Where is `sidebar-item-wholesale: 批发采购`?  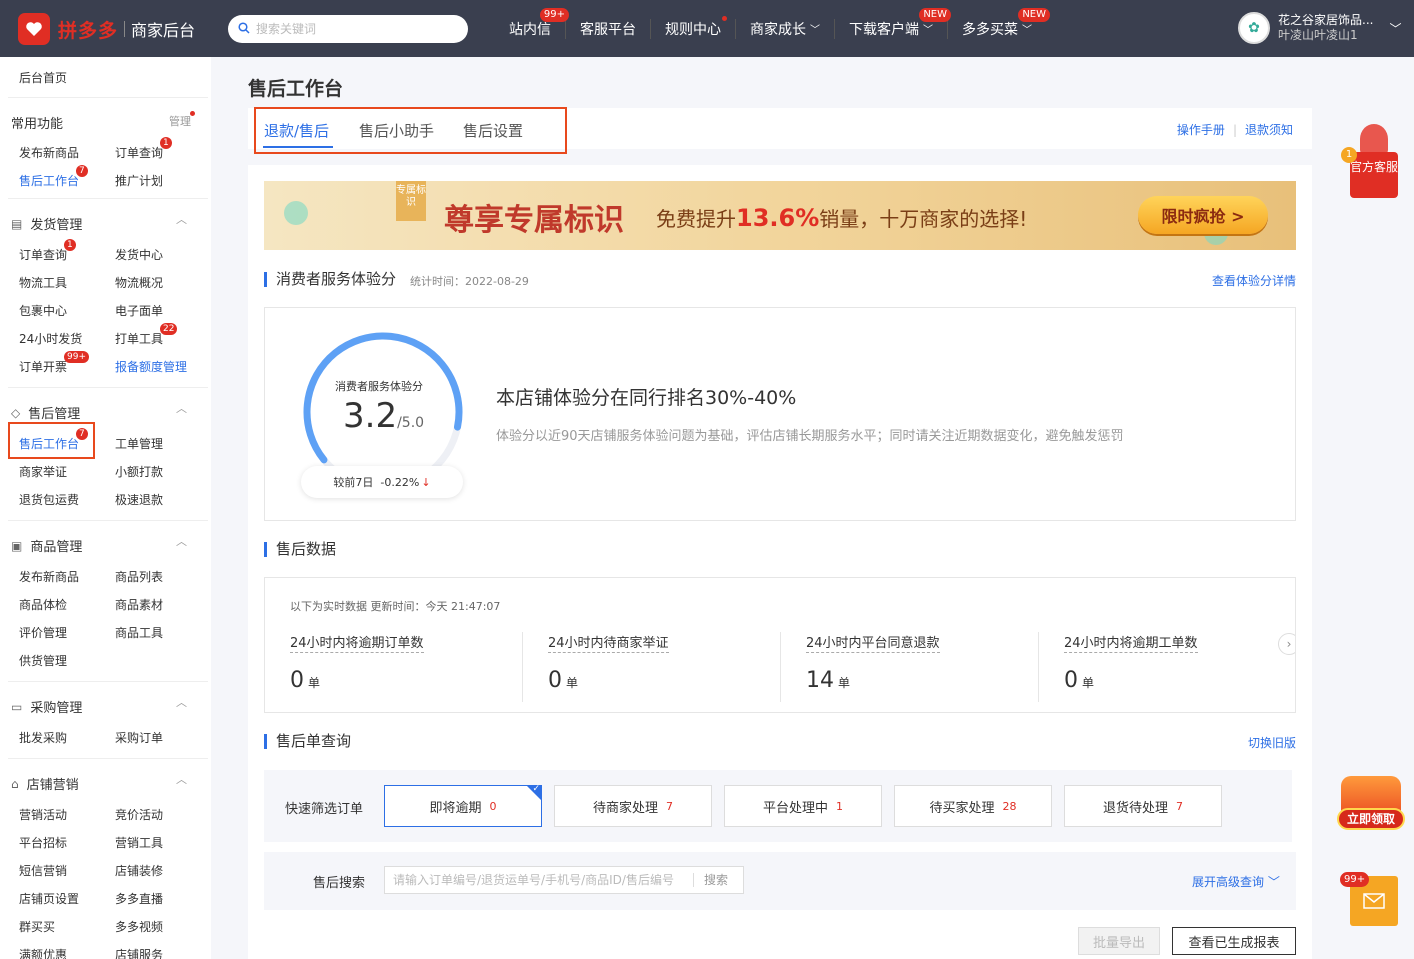
sidebar-item-wholesale: 批发采购 is located at coordinates (43, 737).